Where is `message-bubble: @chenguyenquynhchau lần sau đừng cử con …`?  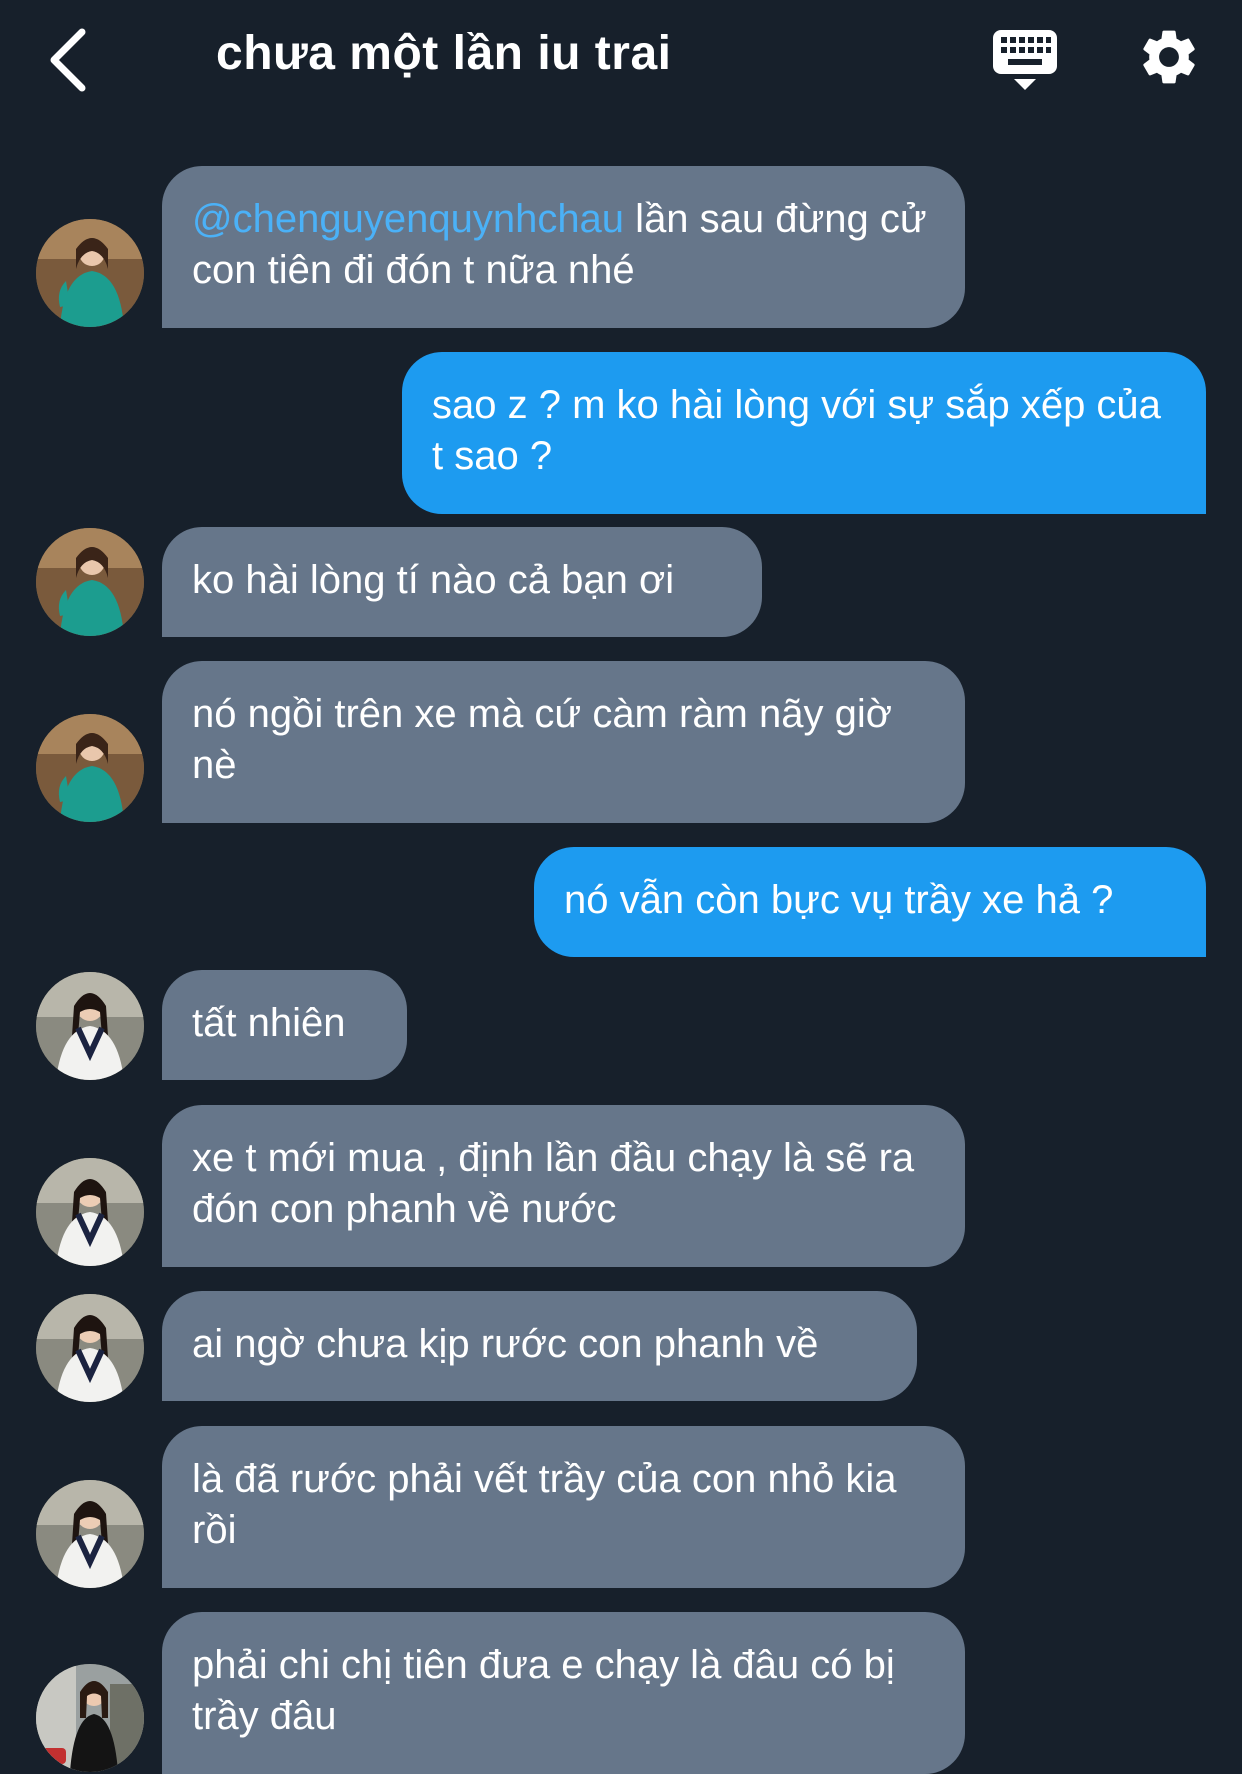
message-bubble: @chenguyenquynhchau lần sau đừng cử con … is located at coordinates (563, 247).